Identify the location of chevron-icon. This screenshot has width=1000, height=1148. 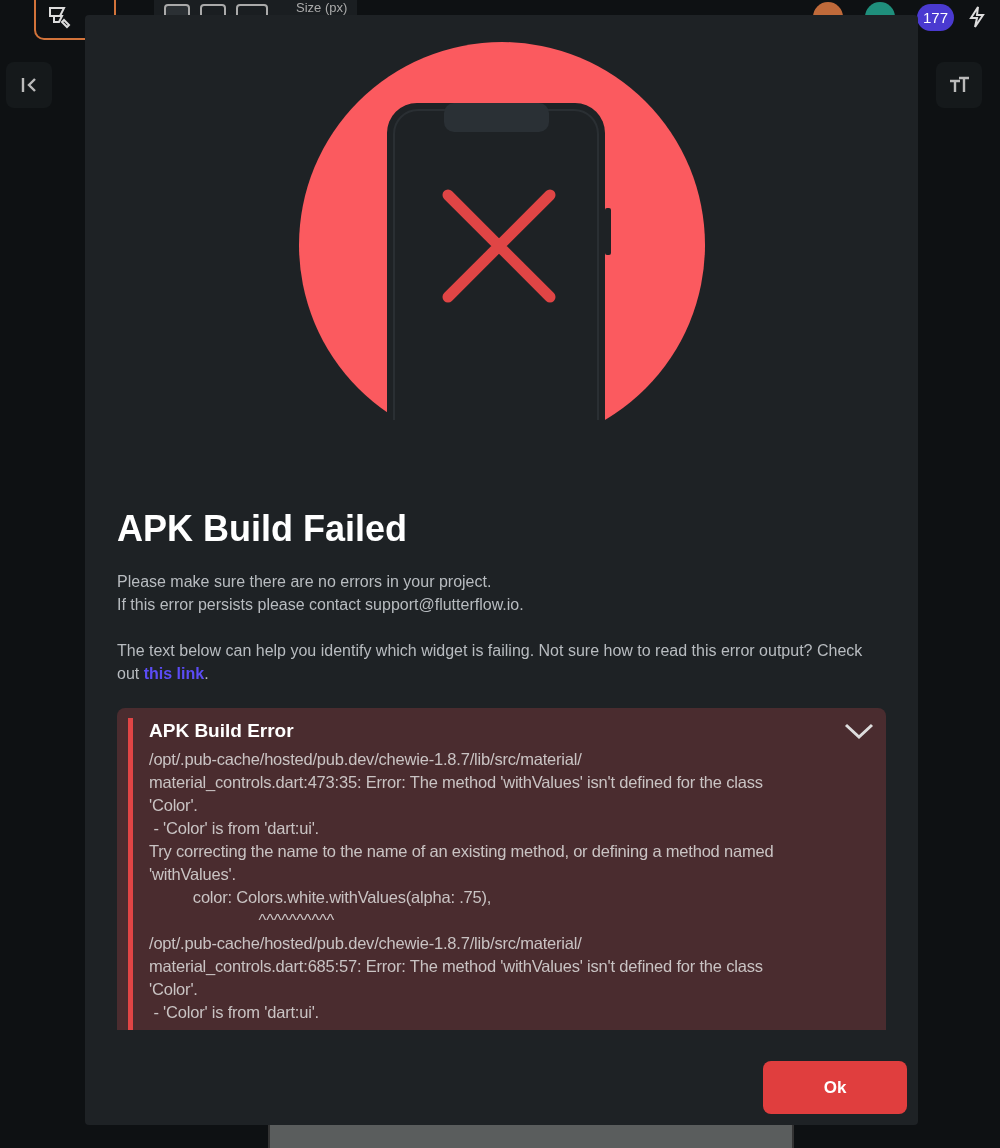
(859, 731).